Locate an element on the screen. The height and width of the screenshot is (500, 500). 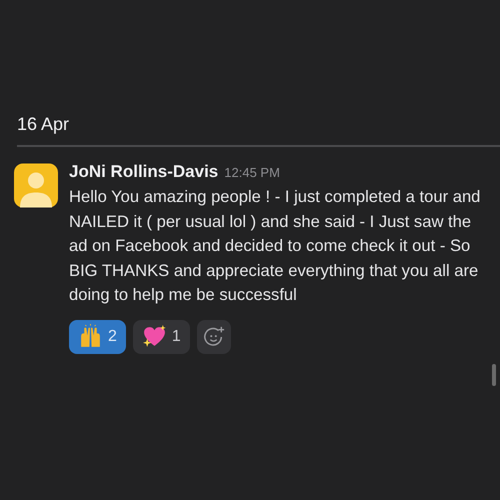
sparkling-heart-icon is located at coordinates (154, 337).